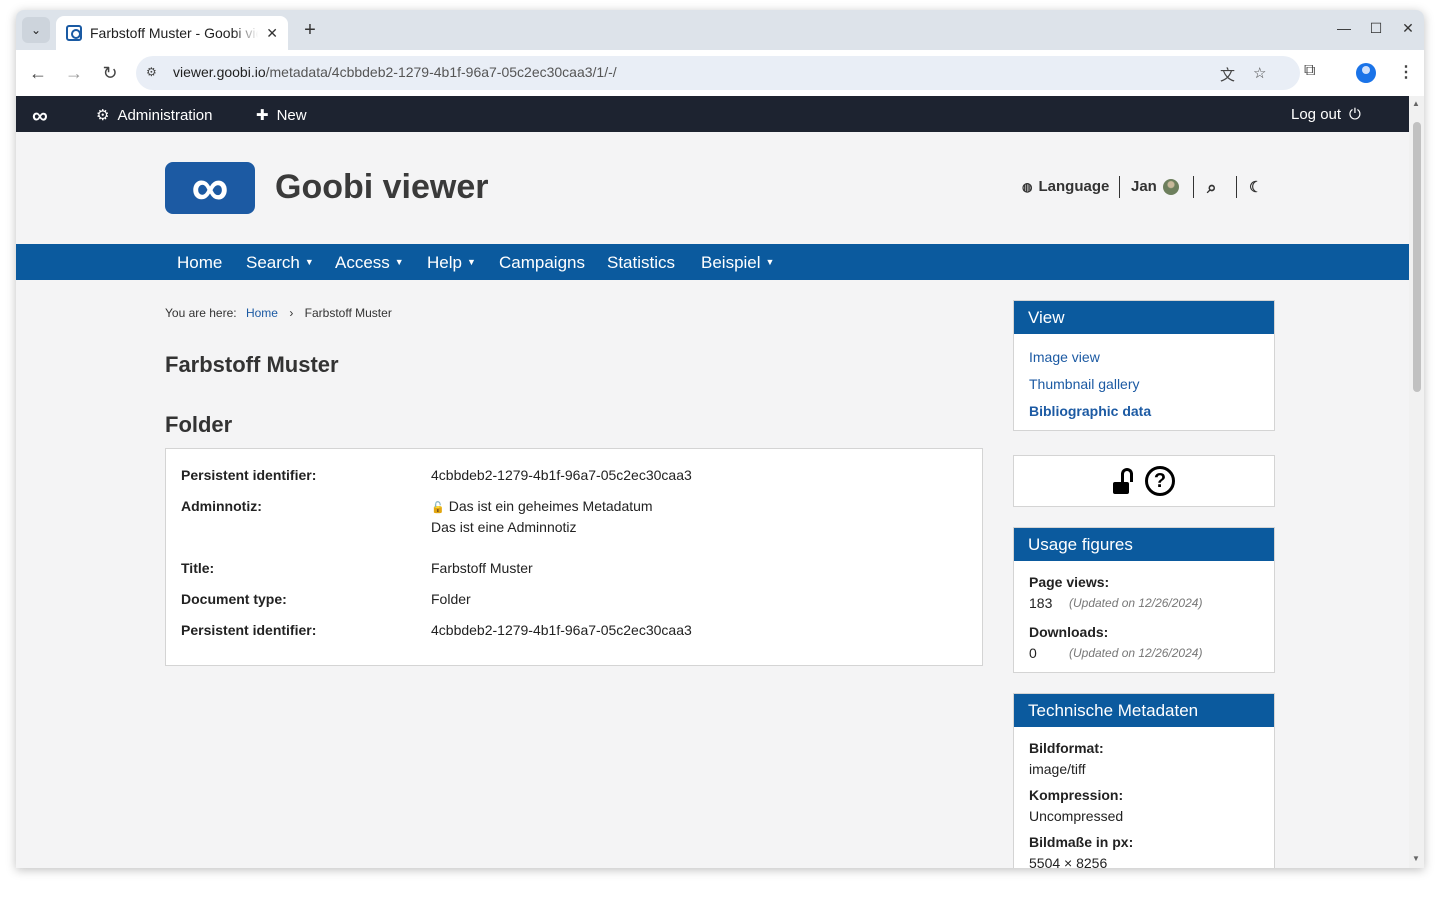  Describe the element at coordinates (1344, 28) in the screenshot. I see `minimize-icon: —` at that location.